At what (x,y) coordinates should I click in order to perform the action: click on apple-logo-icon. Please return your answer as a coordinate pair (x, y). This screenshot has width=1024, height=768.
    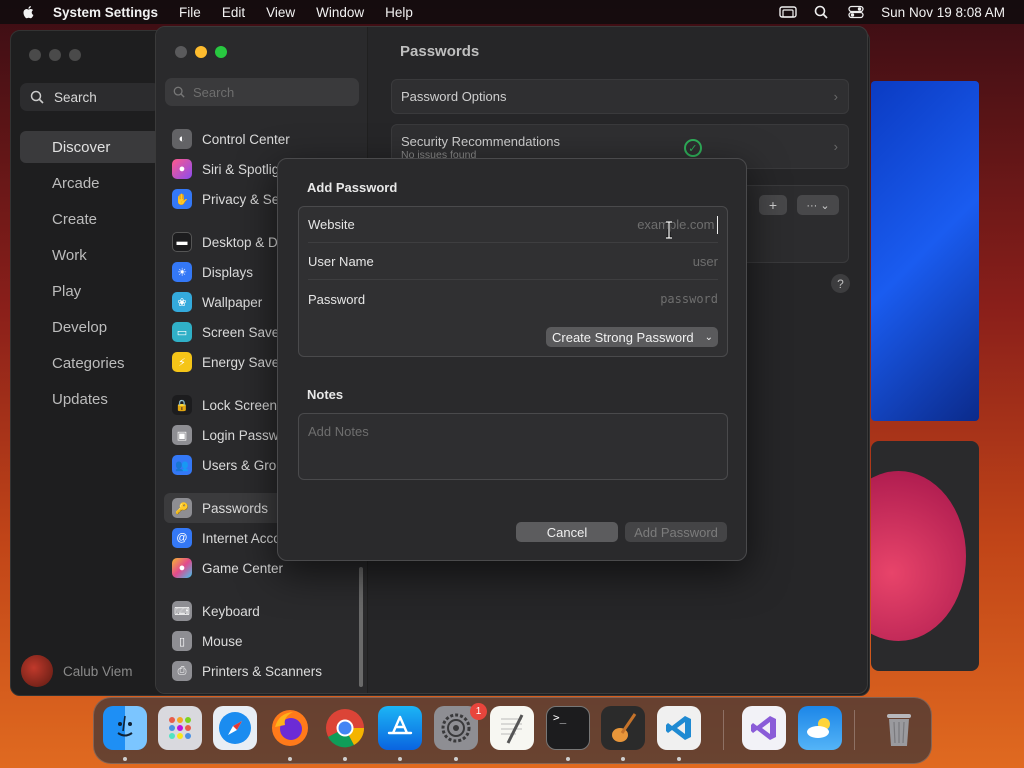
    Looking at the image, I should click on (28, 12).